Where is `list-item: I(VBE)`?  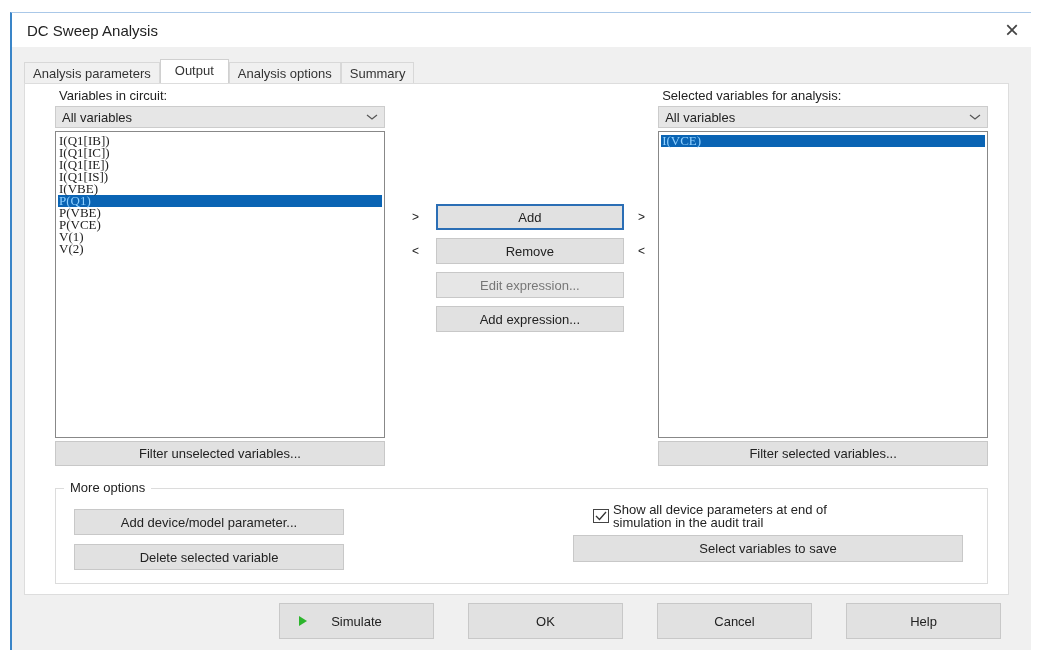
list-item: I(VBE) is located at coordinates (220, 189).